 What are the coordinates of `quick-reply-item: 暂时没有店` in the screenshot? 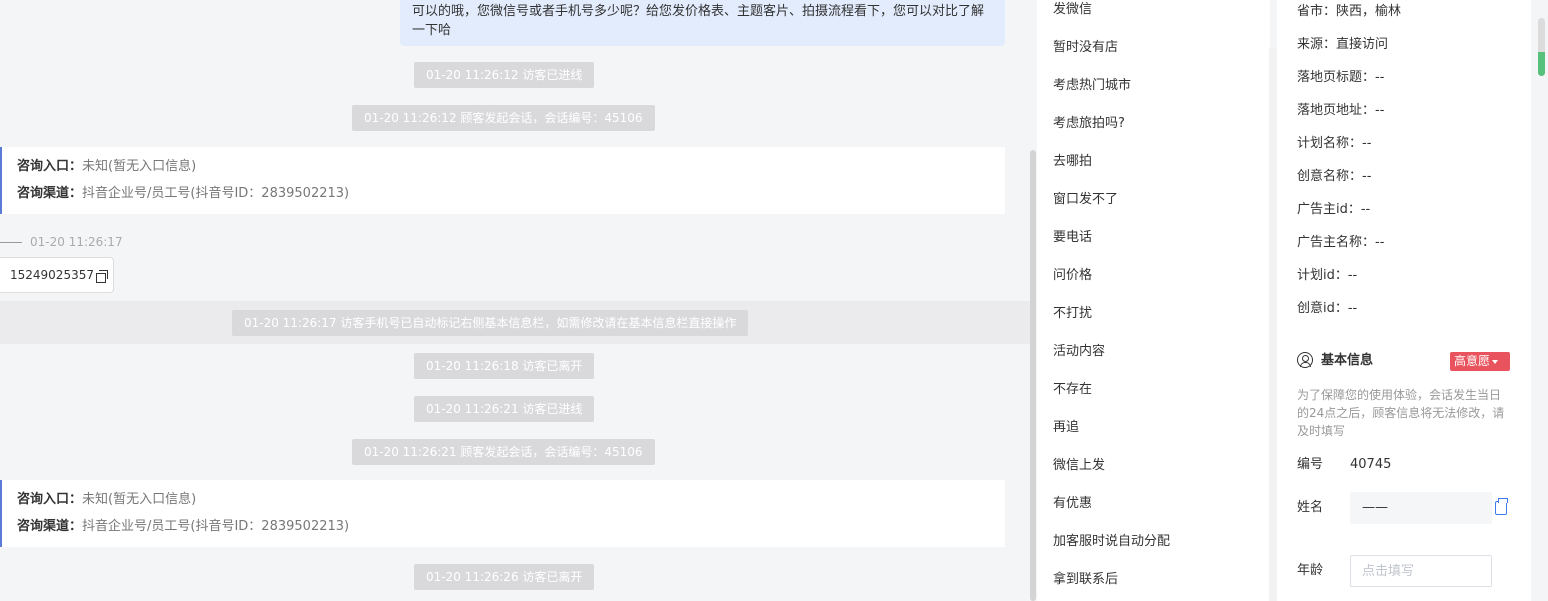 It's located at (1085, 48).